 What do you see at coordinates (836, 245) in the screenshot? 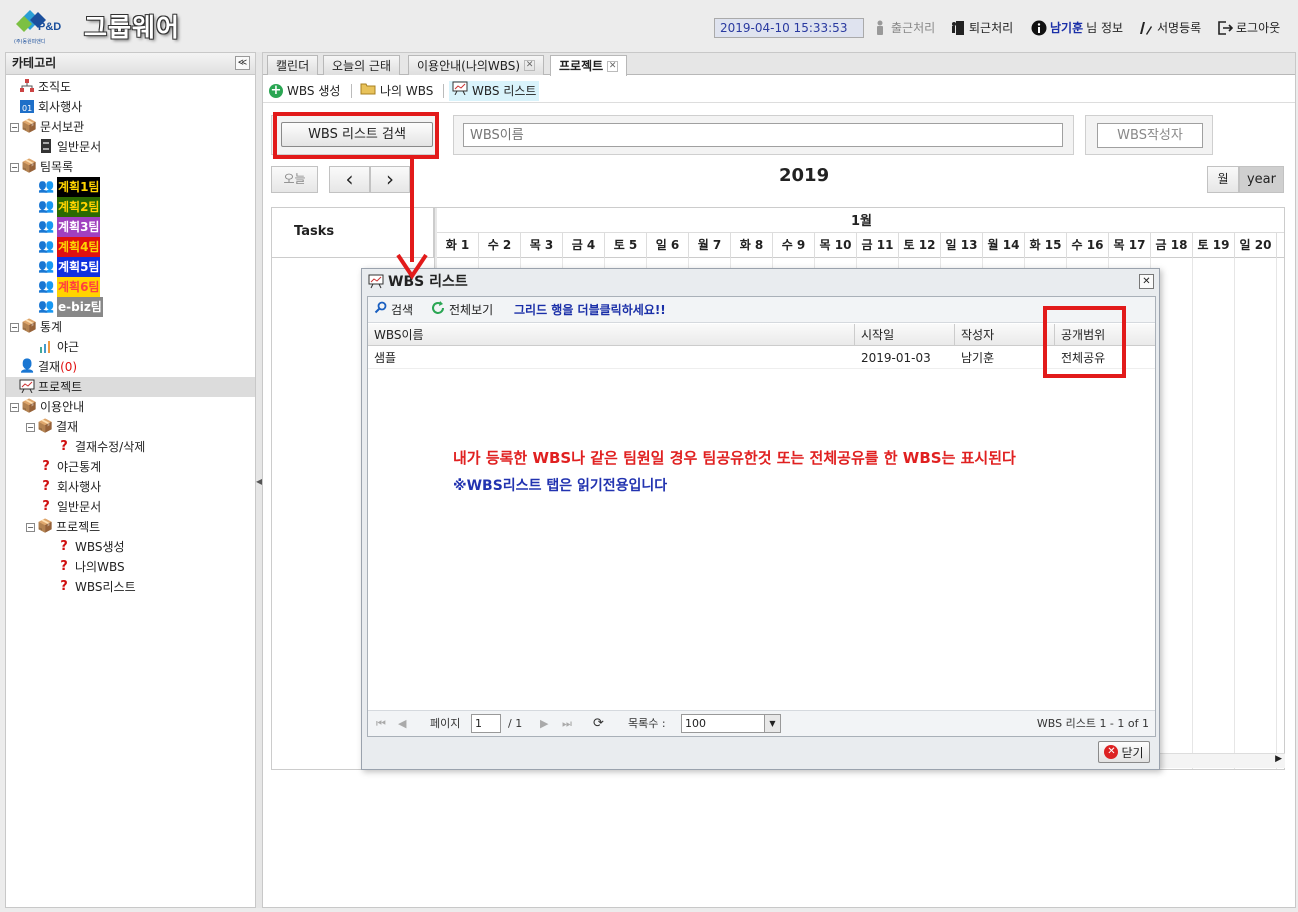
I see `day-header: 목 10` at bounding box center [836, 245].